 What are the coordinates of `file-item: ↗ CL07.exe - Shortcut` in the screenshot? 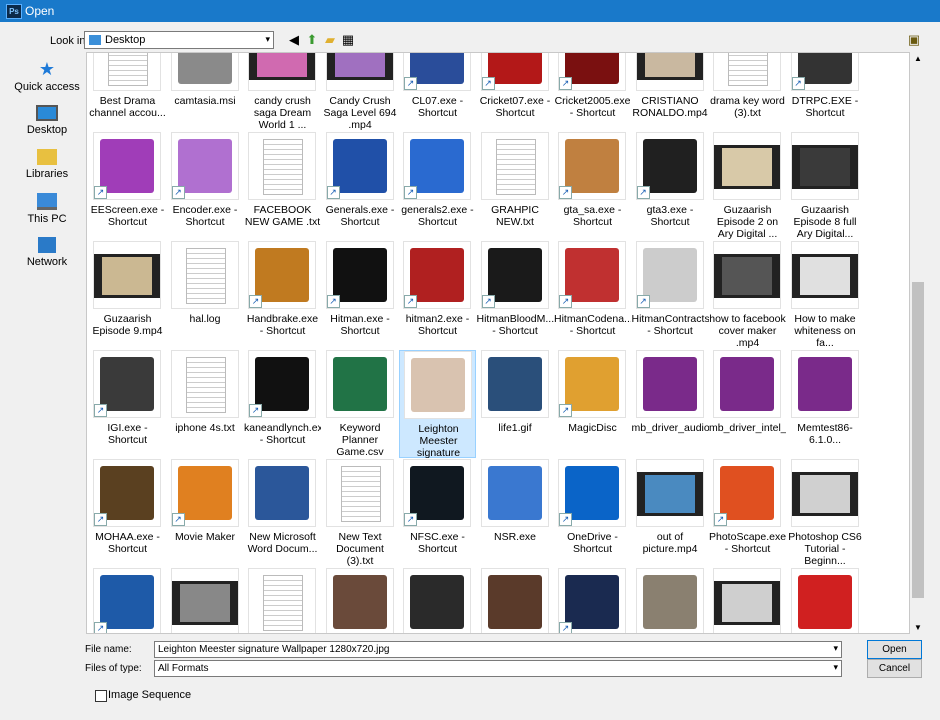 It's located at (437, 92).